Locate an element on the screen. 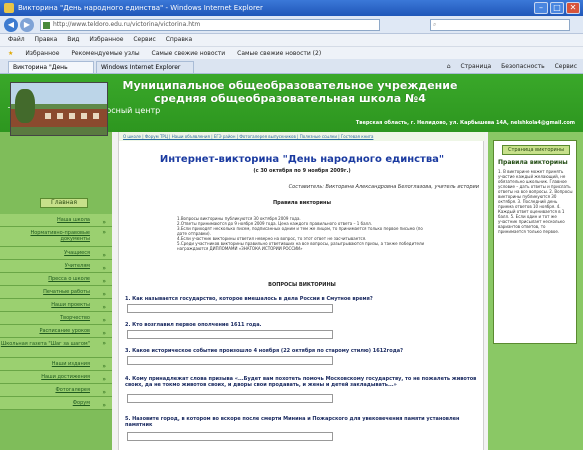 This screenshot has width=583, height=450. answer-3-input is located at coordinates (230, 360).